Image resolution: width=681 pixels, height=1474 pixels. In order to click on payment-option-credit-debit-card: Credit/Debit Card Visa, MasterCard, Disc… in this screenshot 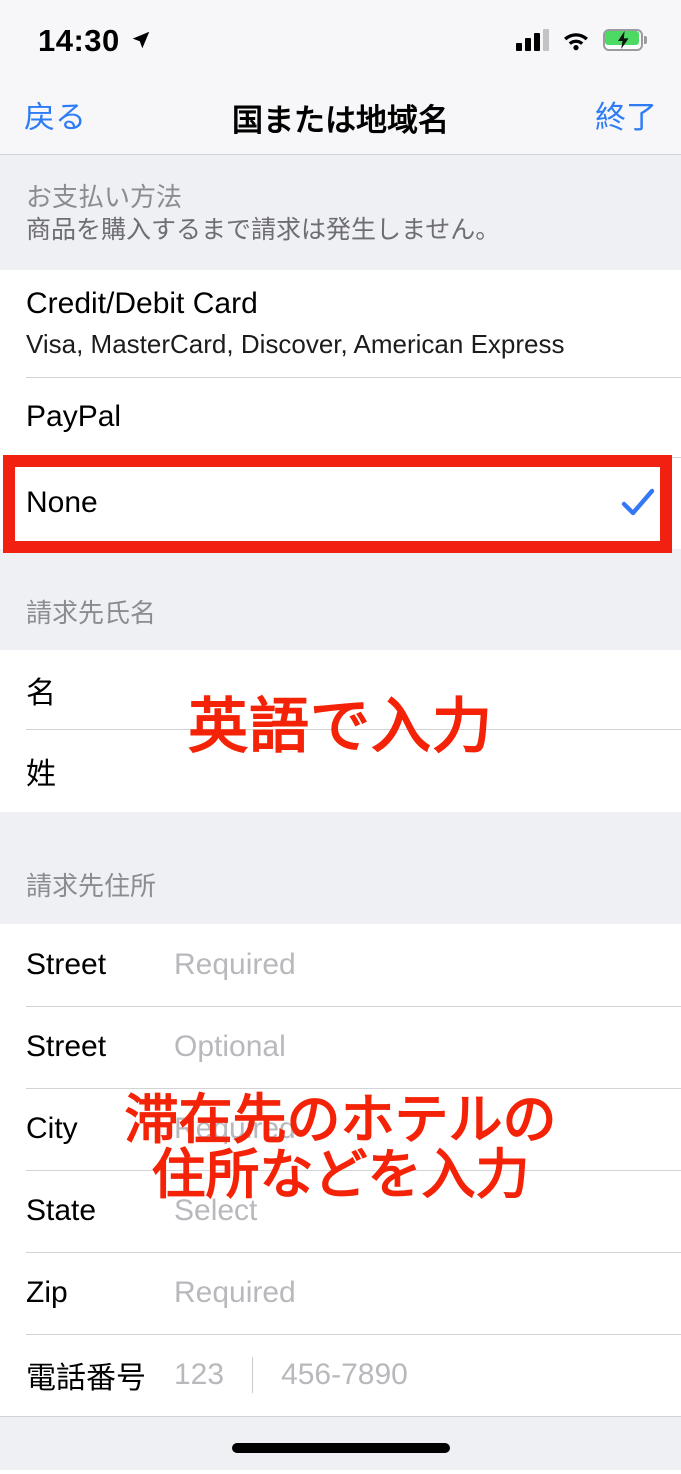, I will do `click(340, 323)`.